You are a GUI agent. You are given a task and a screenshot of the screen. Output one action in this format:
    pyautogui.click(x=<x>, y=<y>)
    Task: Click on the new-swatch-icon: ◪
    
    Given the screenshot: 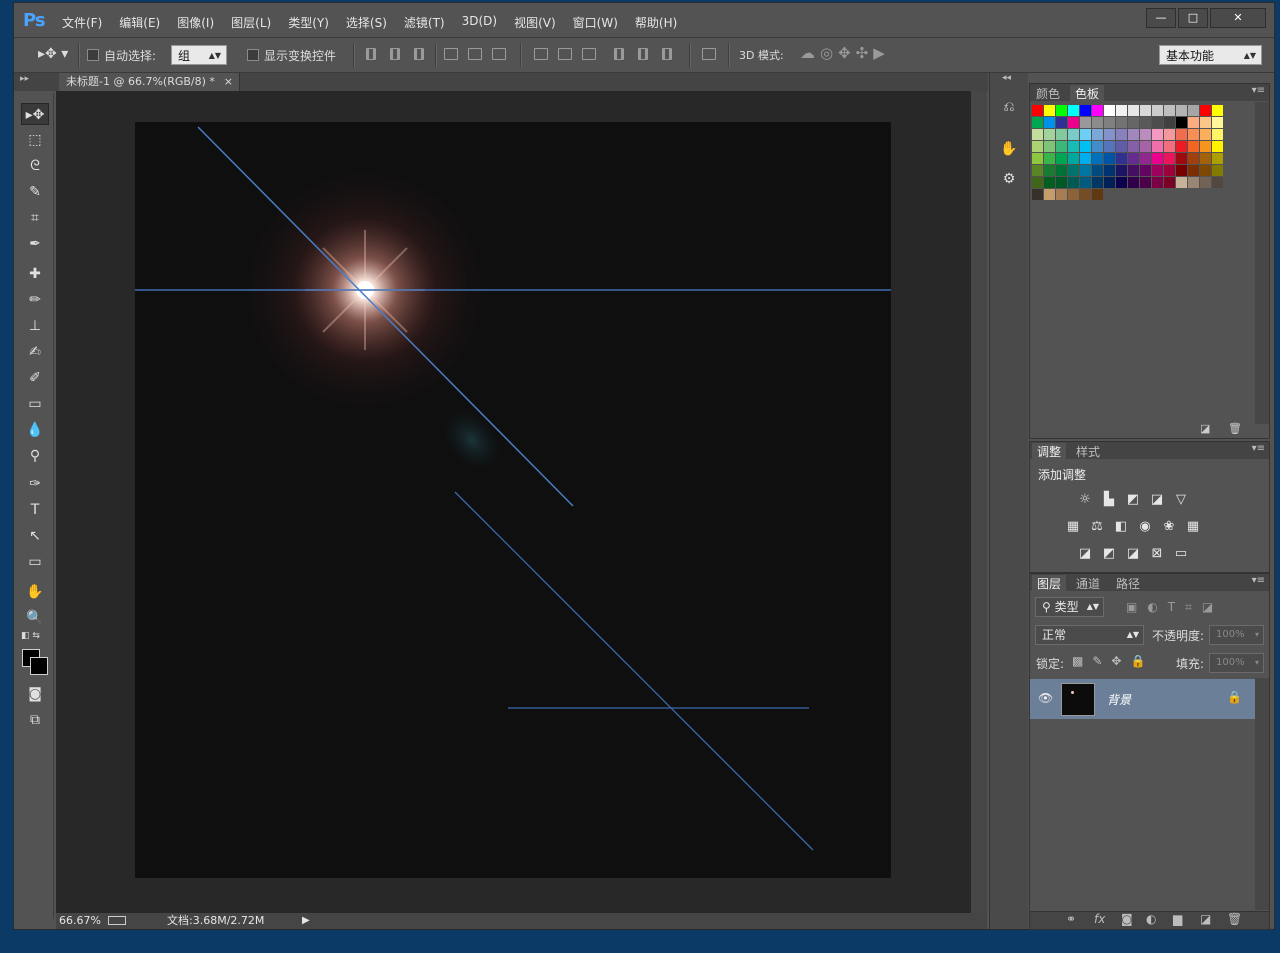 What is the action you would take?
    pyautogui.click(x=1205, y=428)
    